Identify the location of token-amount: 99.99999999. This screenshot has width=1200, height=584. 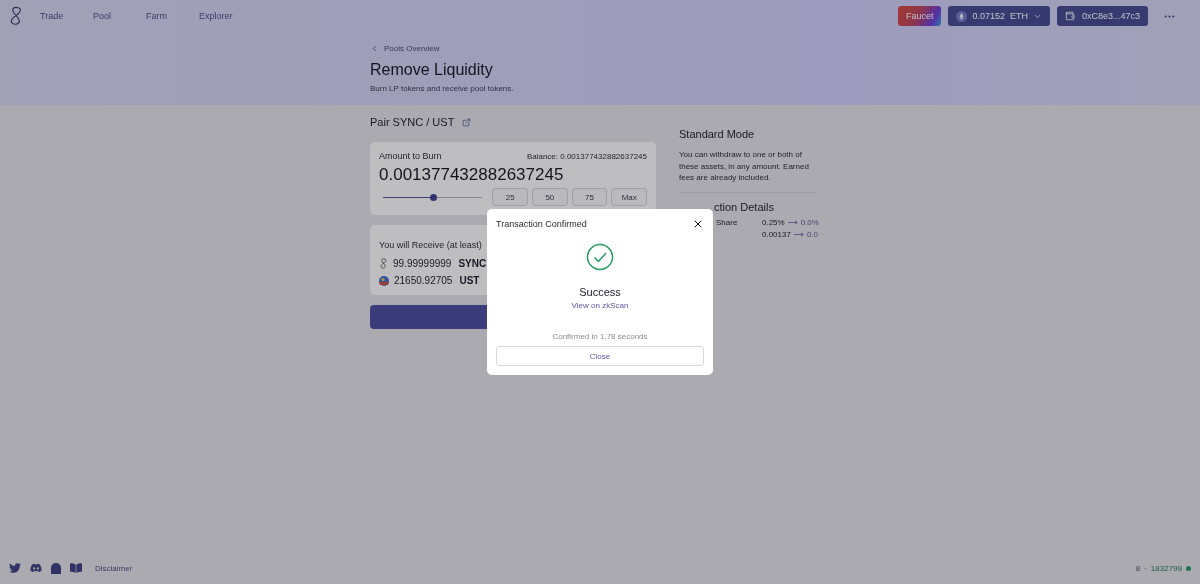
(422, 263).